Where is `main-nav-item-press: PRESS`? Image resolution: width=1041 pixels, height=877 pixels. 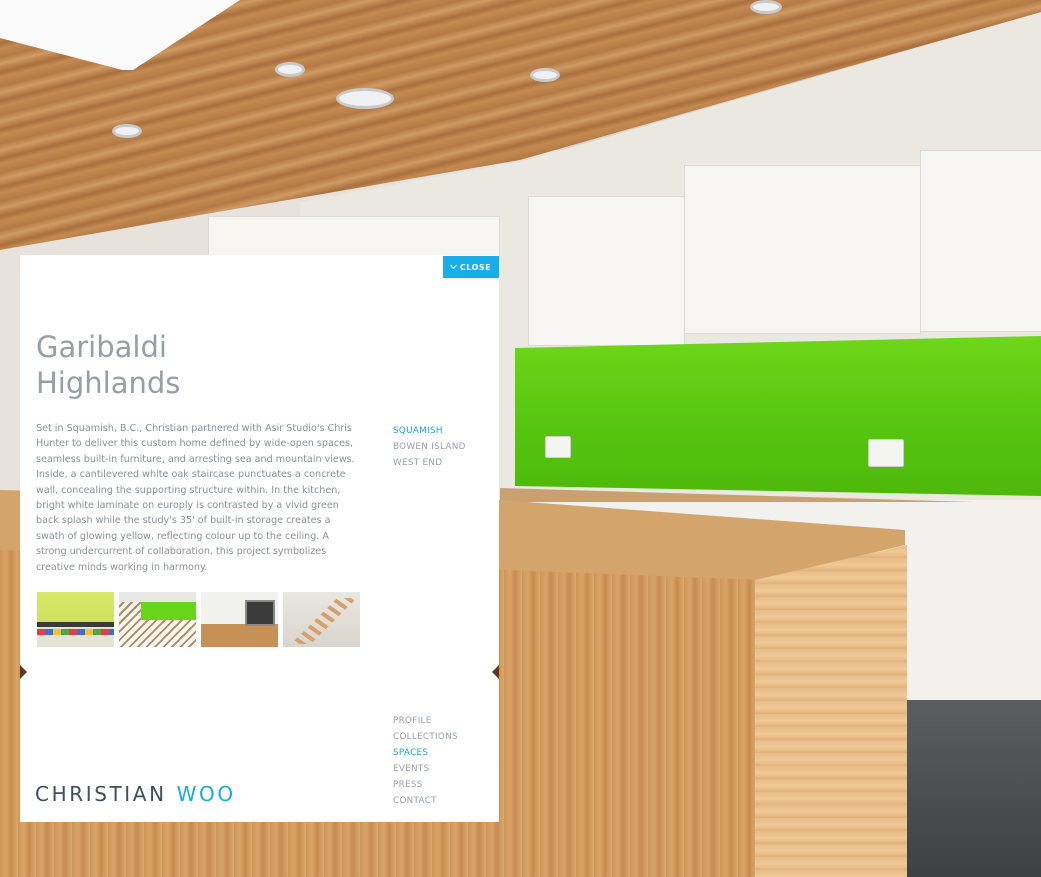 main-nav-item-press: PRESS is located at coordinates (425, 785).